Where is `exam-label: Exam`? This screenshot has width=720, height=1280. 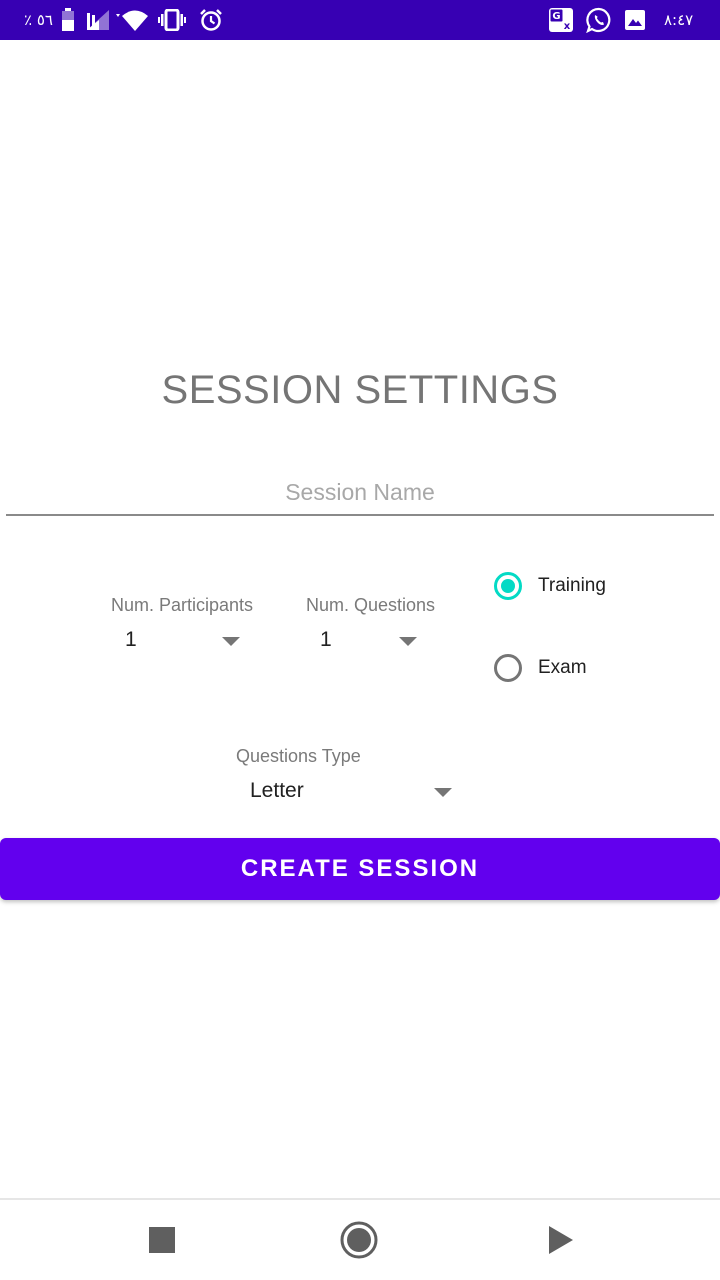
exam-label: Exam is located at coordinates (562, 667).